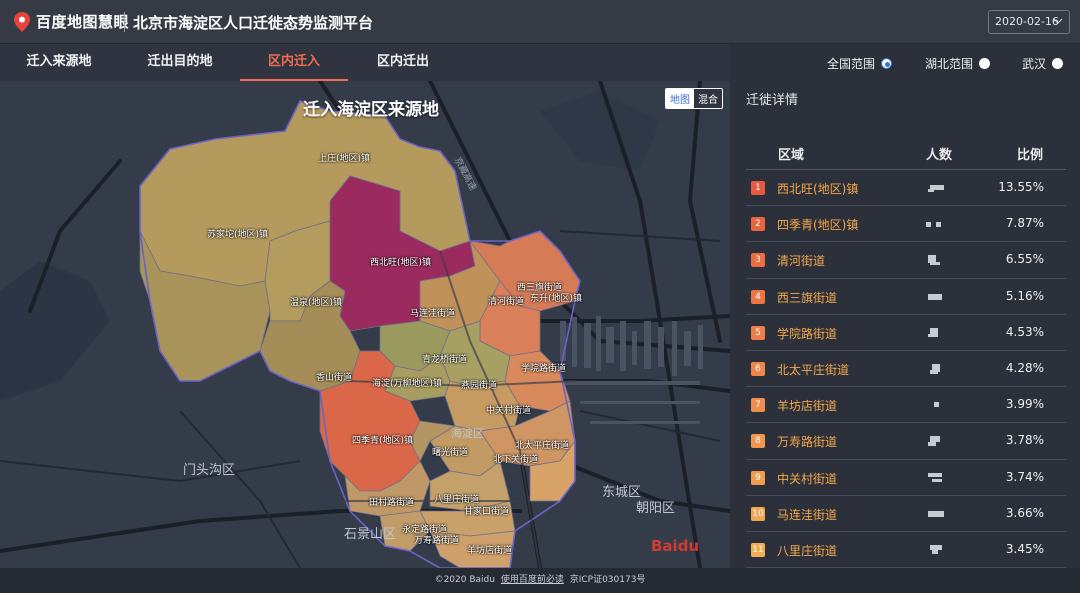  What do you see at coordinates (403, 62) in the screenshot?
I see `tab-intra-outbound: 区内迁出` at bounding box center [403, 62].